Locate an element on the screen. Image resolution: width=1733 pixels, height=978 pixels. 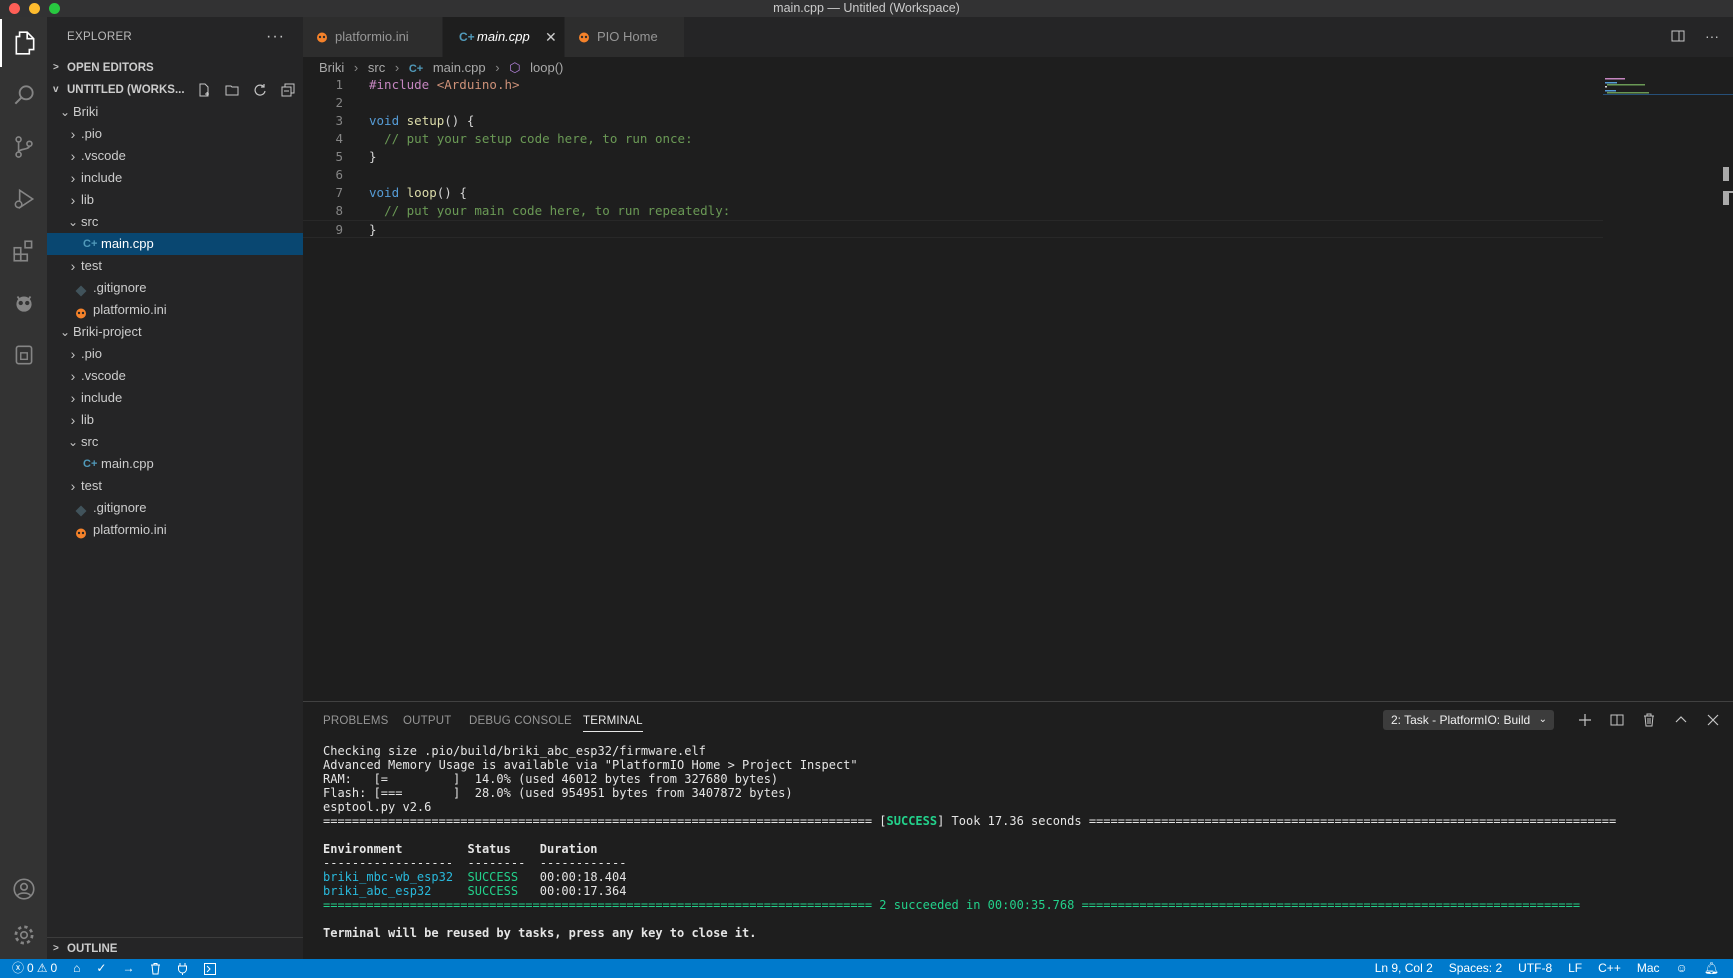
code-line: 5} is located at coordinates (953, 157).